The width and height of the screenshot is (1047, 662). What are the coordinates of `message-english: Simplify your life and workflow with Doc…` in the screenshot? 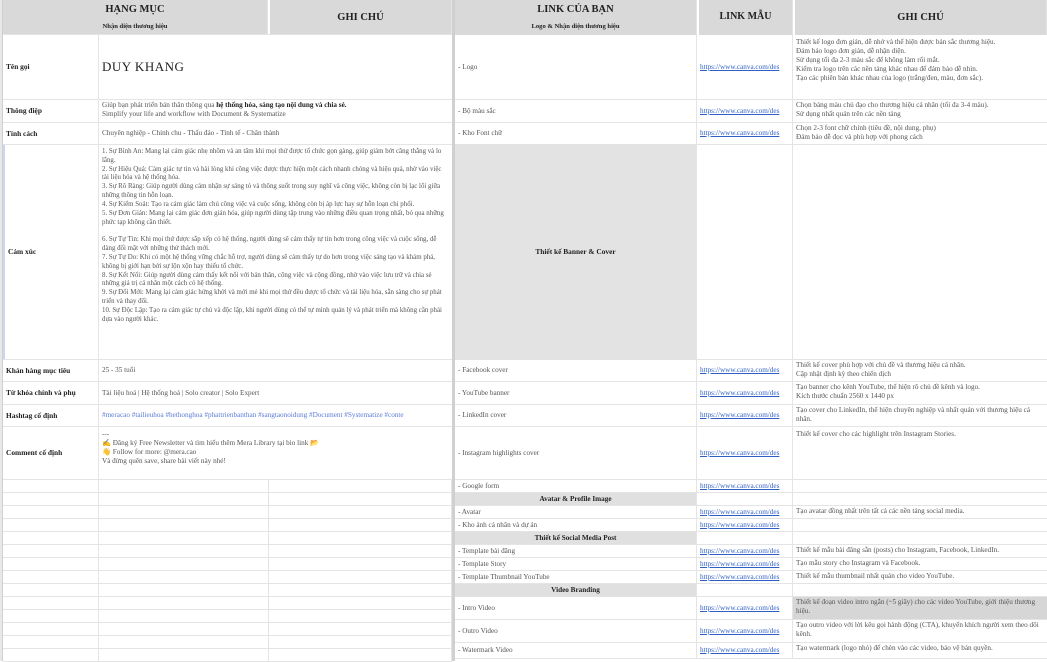 It's located at (194, 114).